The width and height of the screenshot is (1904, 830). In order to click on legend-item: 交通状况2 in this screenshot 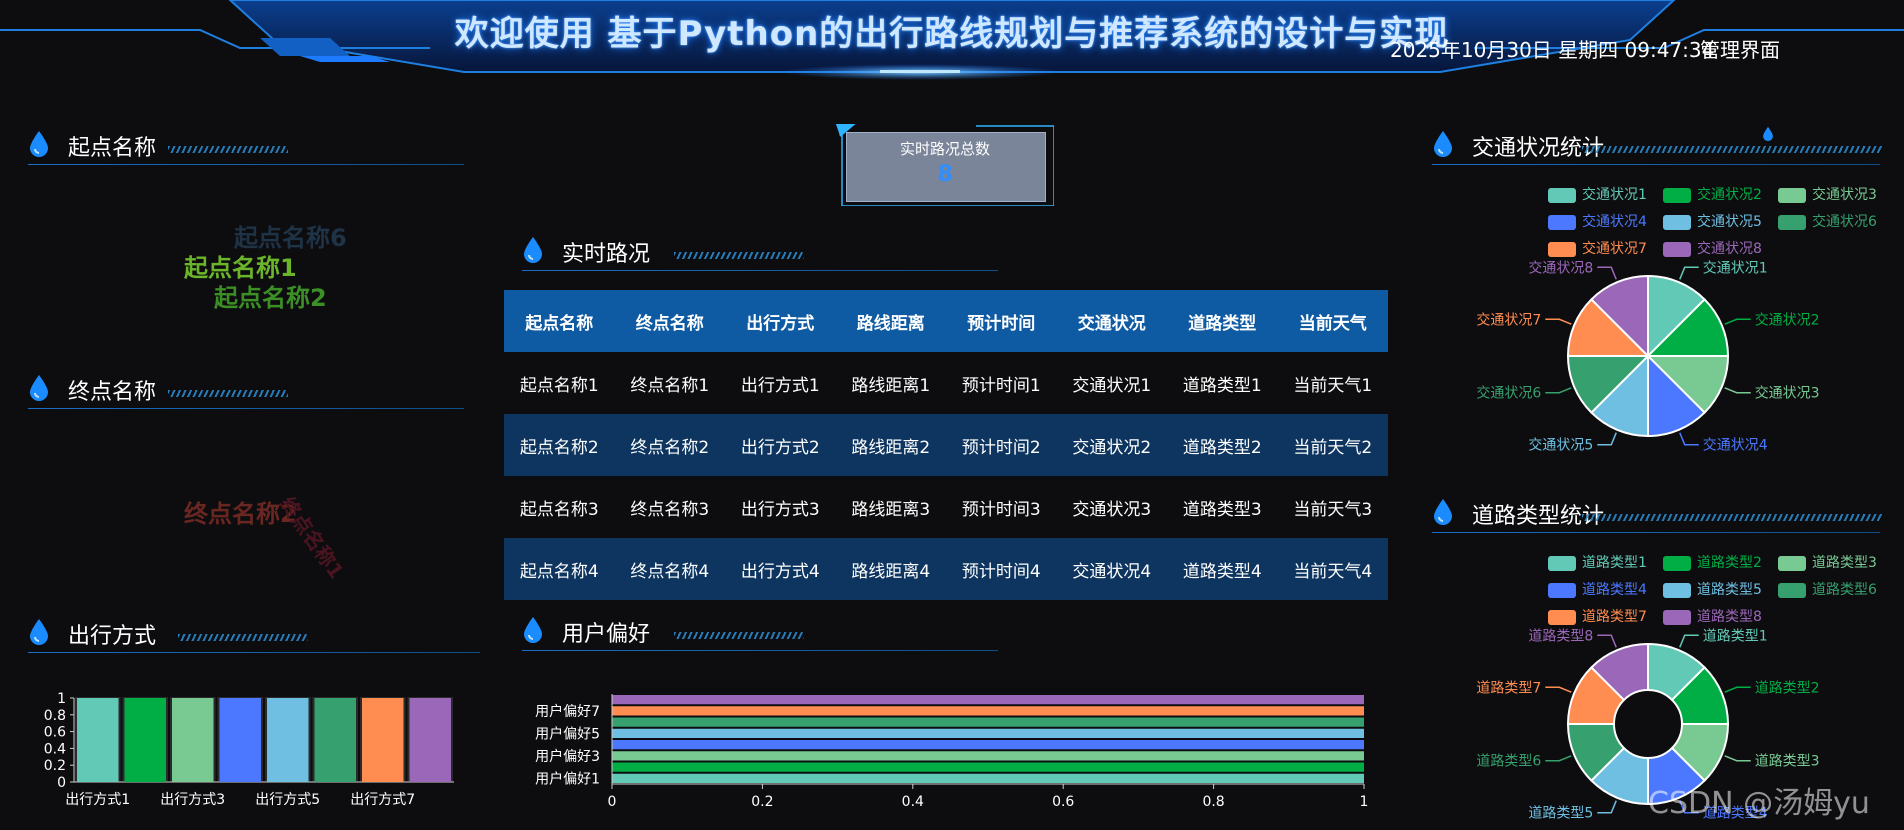, I will do `click(1712, 193)`.